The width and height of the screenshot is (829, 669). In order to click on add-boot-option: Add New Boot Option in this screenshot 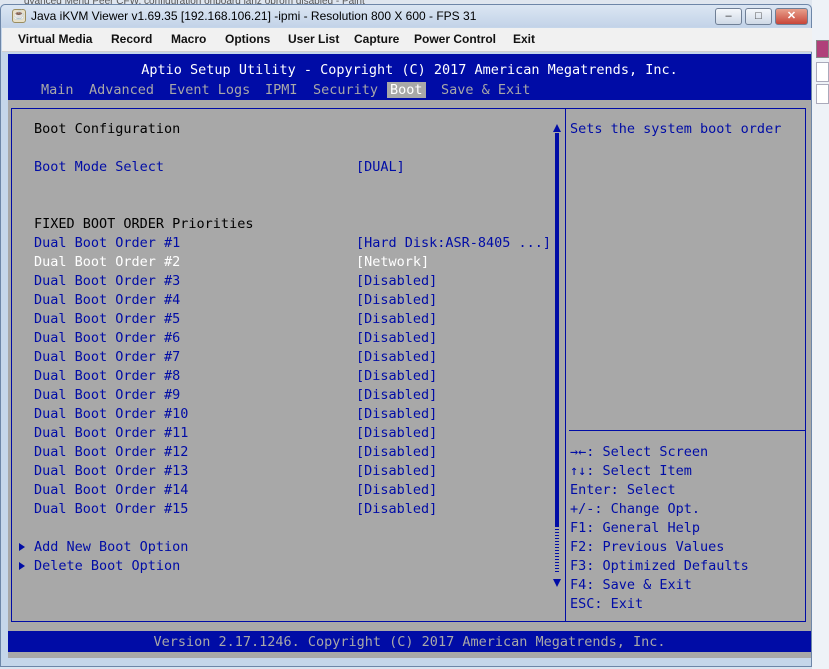, I will do `click(111, 547)`.